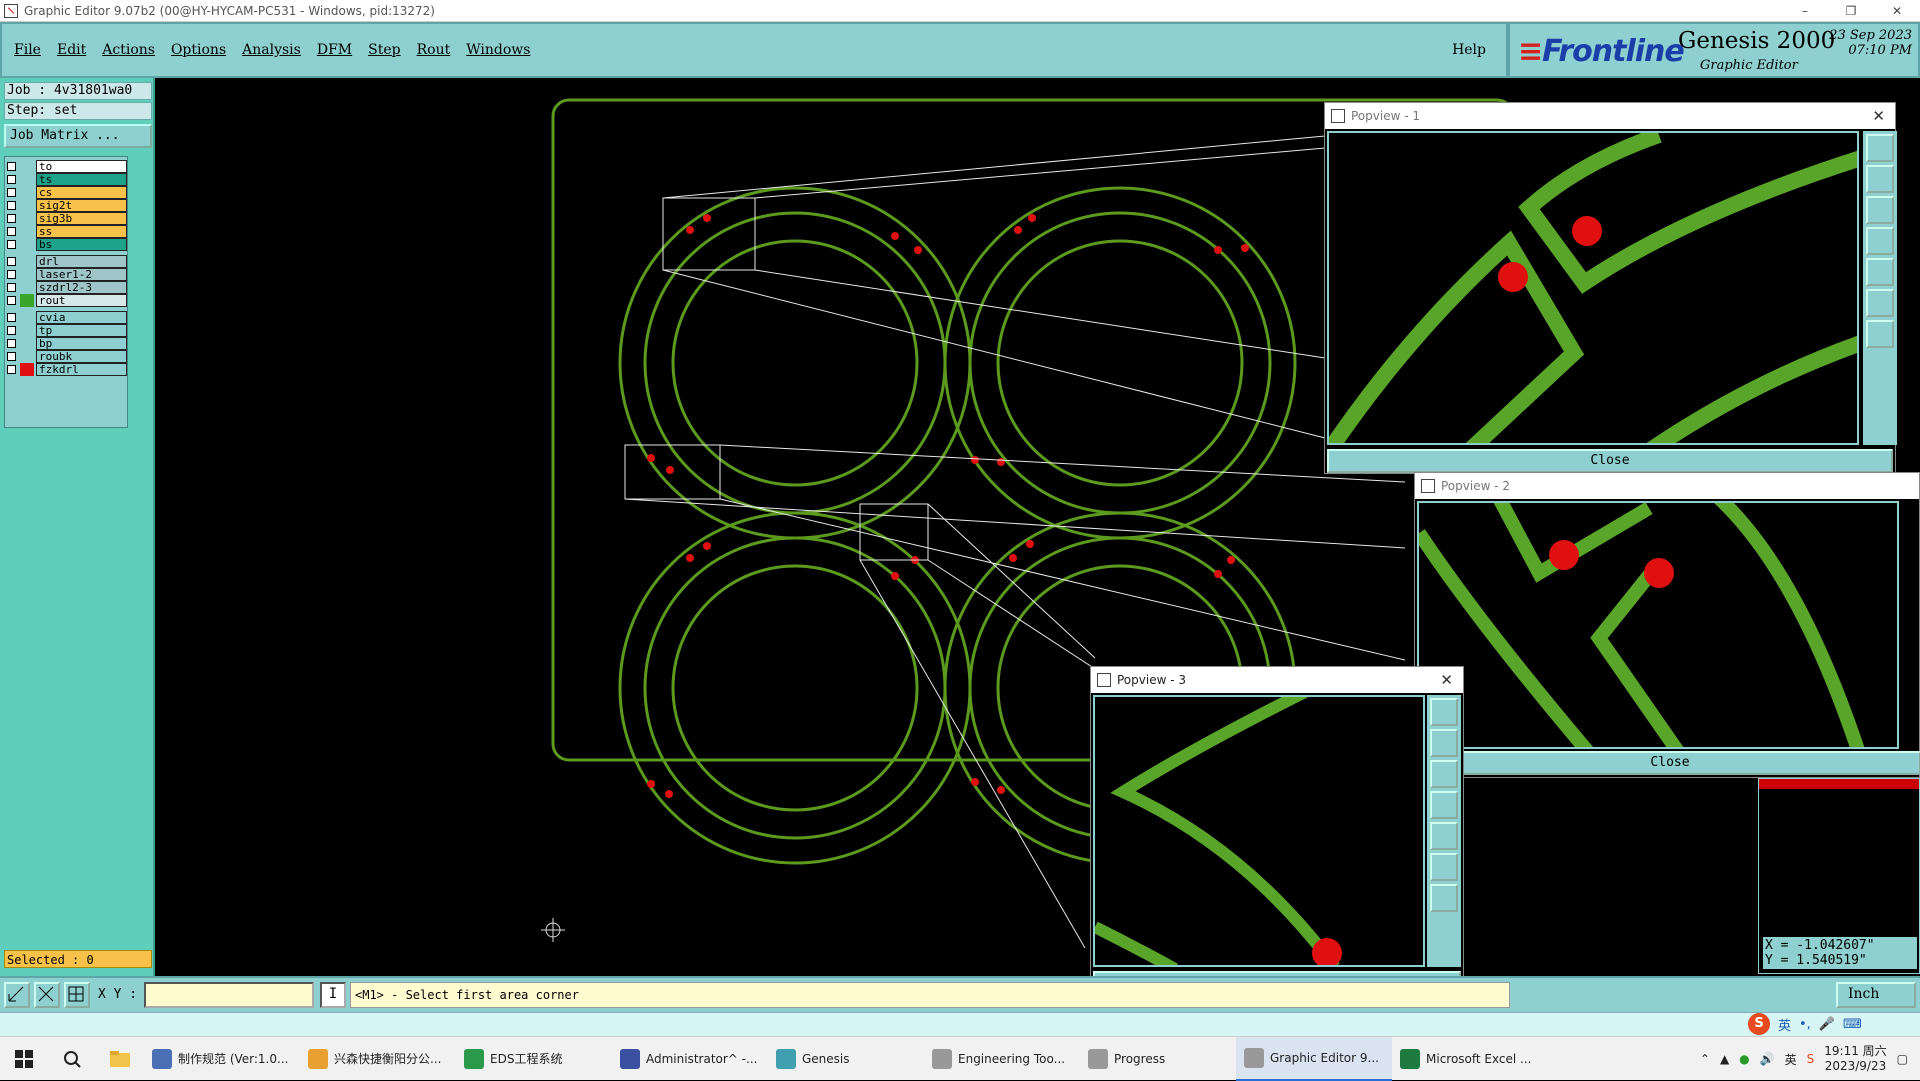  Describe the element at coordinates (81, 369) in the screenshot. I see `layer-name: fzkdrl` at that location.